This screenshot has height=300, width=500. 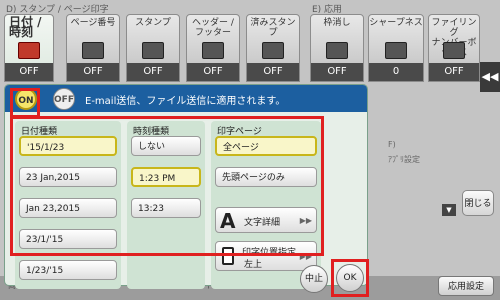 What do you see at coordinates (449, 210) in the screenshot?
I see `dropdown-arrow-icon: ▼` at bounding box center [449, 210].